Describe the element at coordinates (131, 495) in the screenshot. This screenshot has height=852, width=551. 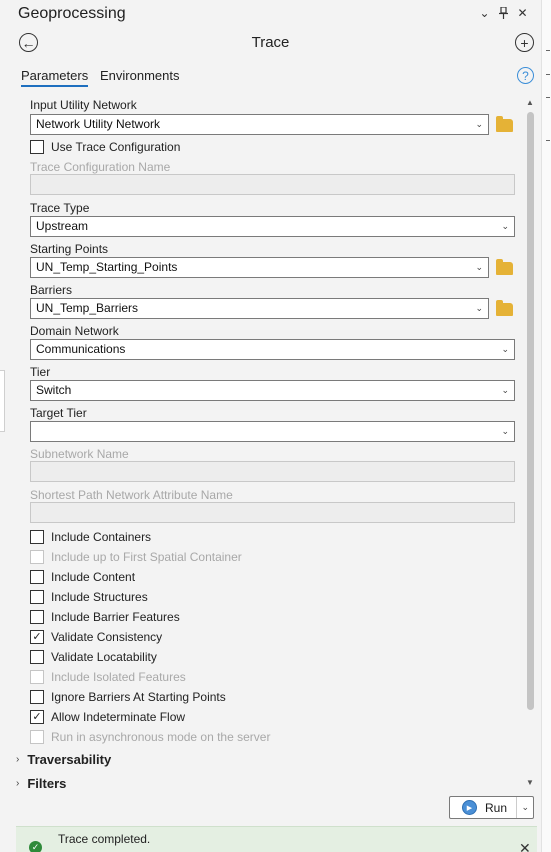
I see `shortest-path-label: Shortest Path Network Attribute Name` at that location.